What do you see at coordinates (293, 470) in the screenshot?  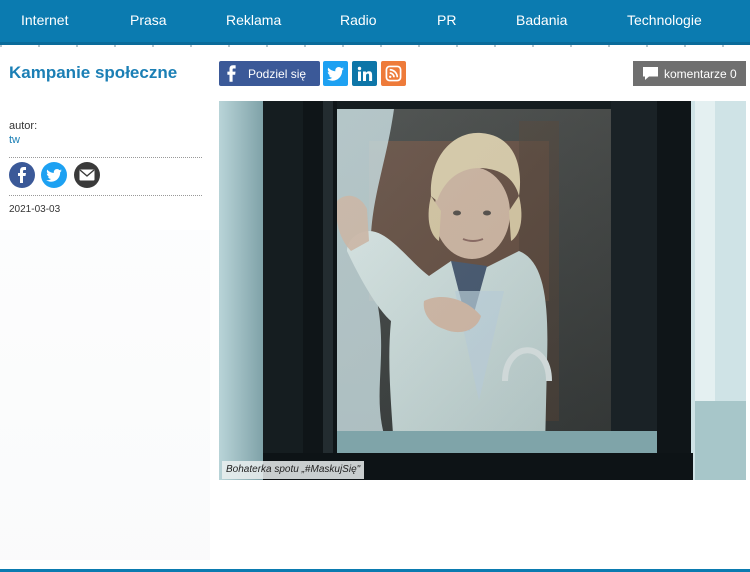 I see `photo-caption: Bohaterka spotu „#MaskujSię"` at bounding box center [293, 470].